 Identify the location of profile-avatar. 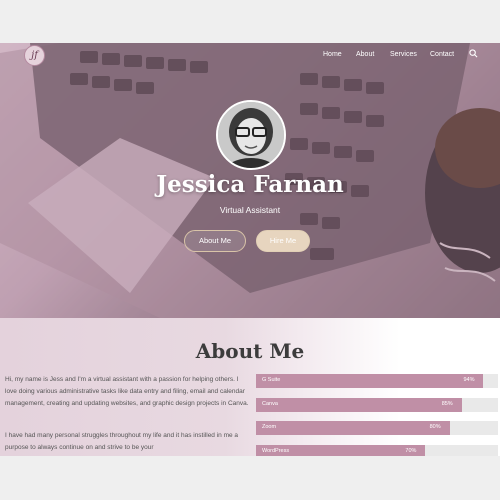
(251, 135).